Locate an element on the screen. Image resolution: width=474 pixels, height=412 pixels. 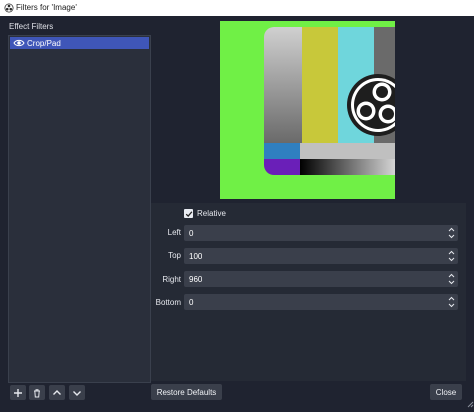
move-up-button is located at coordinates (57, 392).